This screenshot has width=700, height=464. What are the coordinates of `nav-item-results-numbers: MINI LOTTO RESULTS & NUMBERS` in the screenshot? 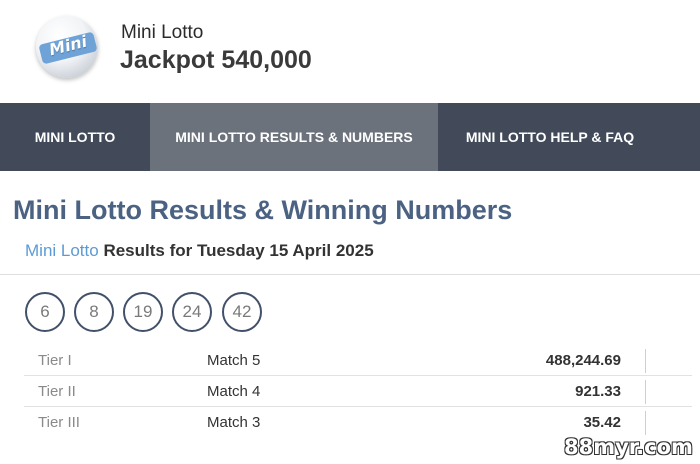 It's located at (294, 137).